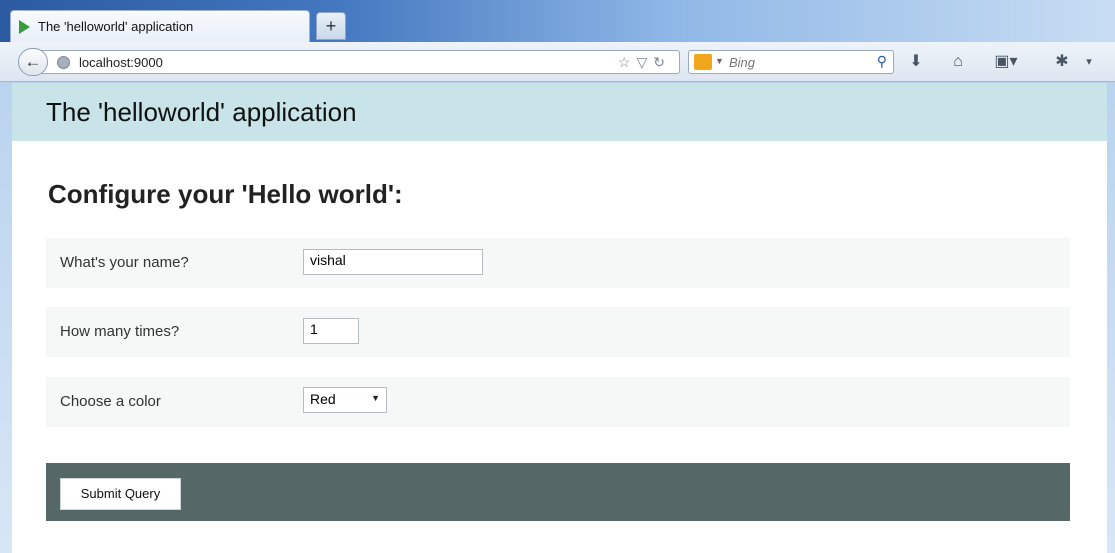 Image resolution: width=1115 pixels, height=553 pixels. I want to click on color-row: Choose a color Red ▼, so click(558, 402).